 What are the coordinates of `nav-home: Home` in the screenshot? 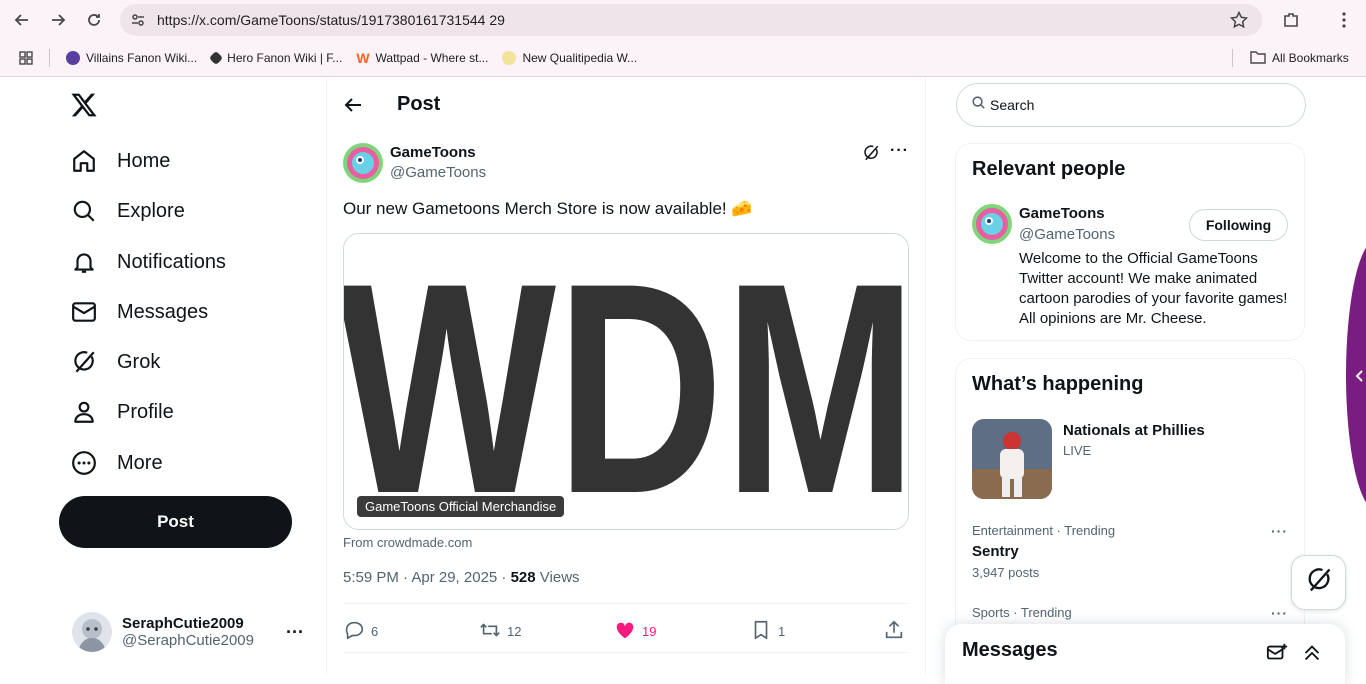 It's located at (120, 161).